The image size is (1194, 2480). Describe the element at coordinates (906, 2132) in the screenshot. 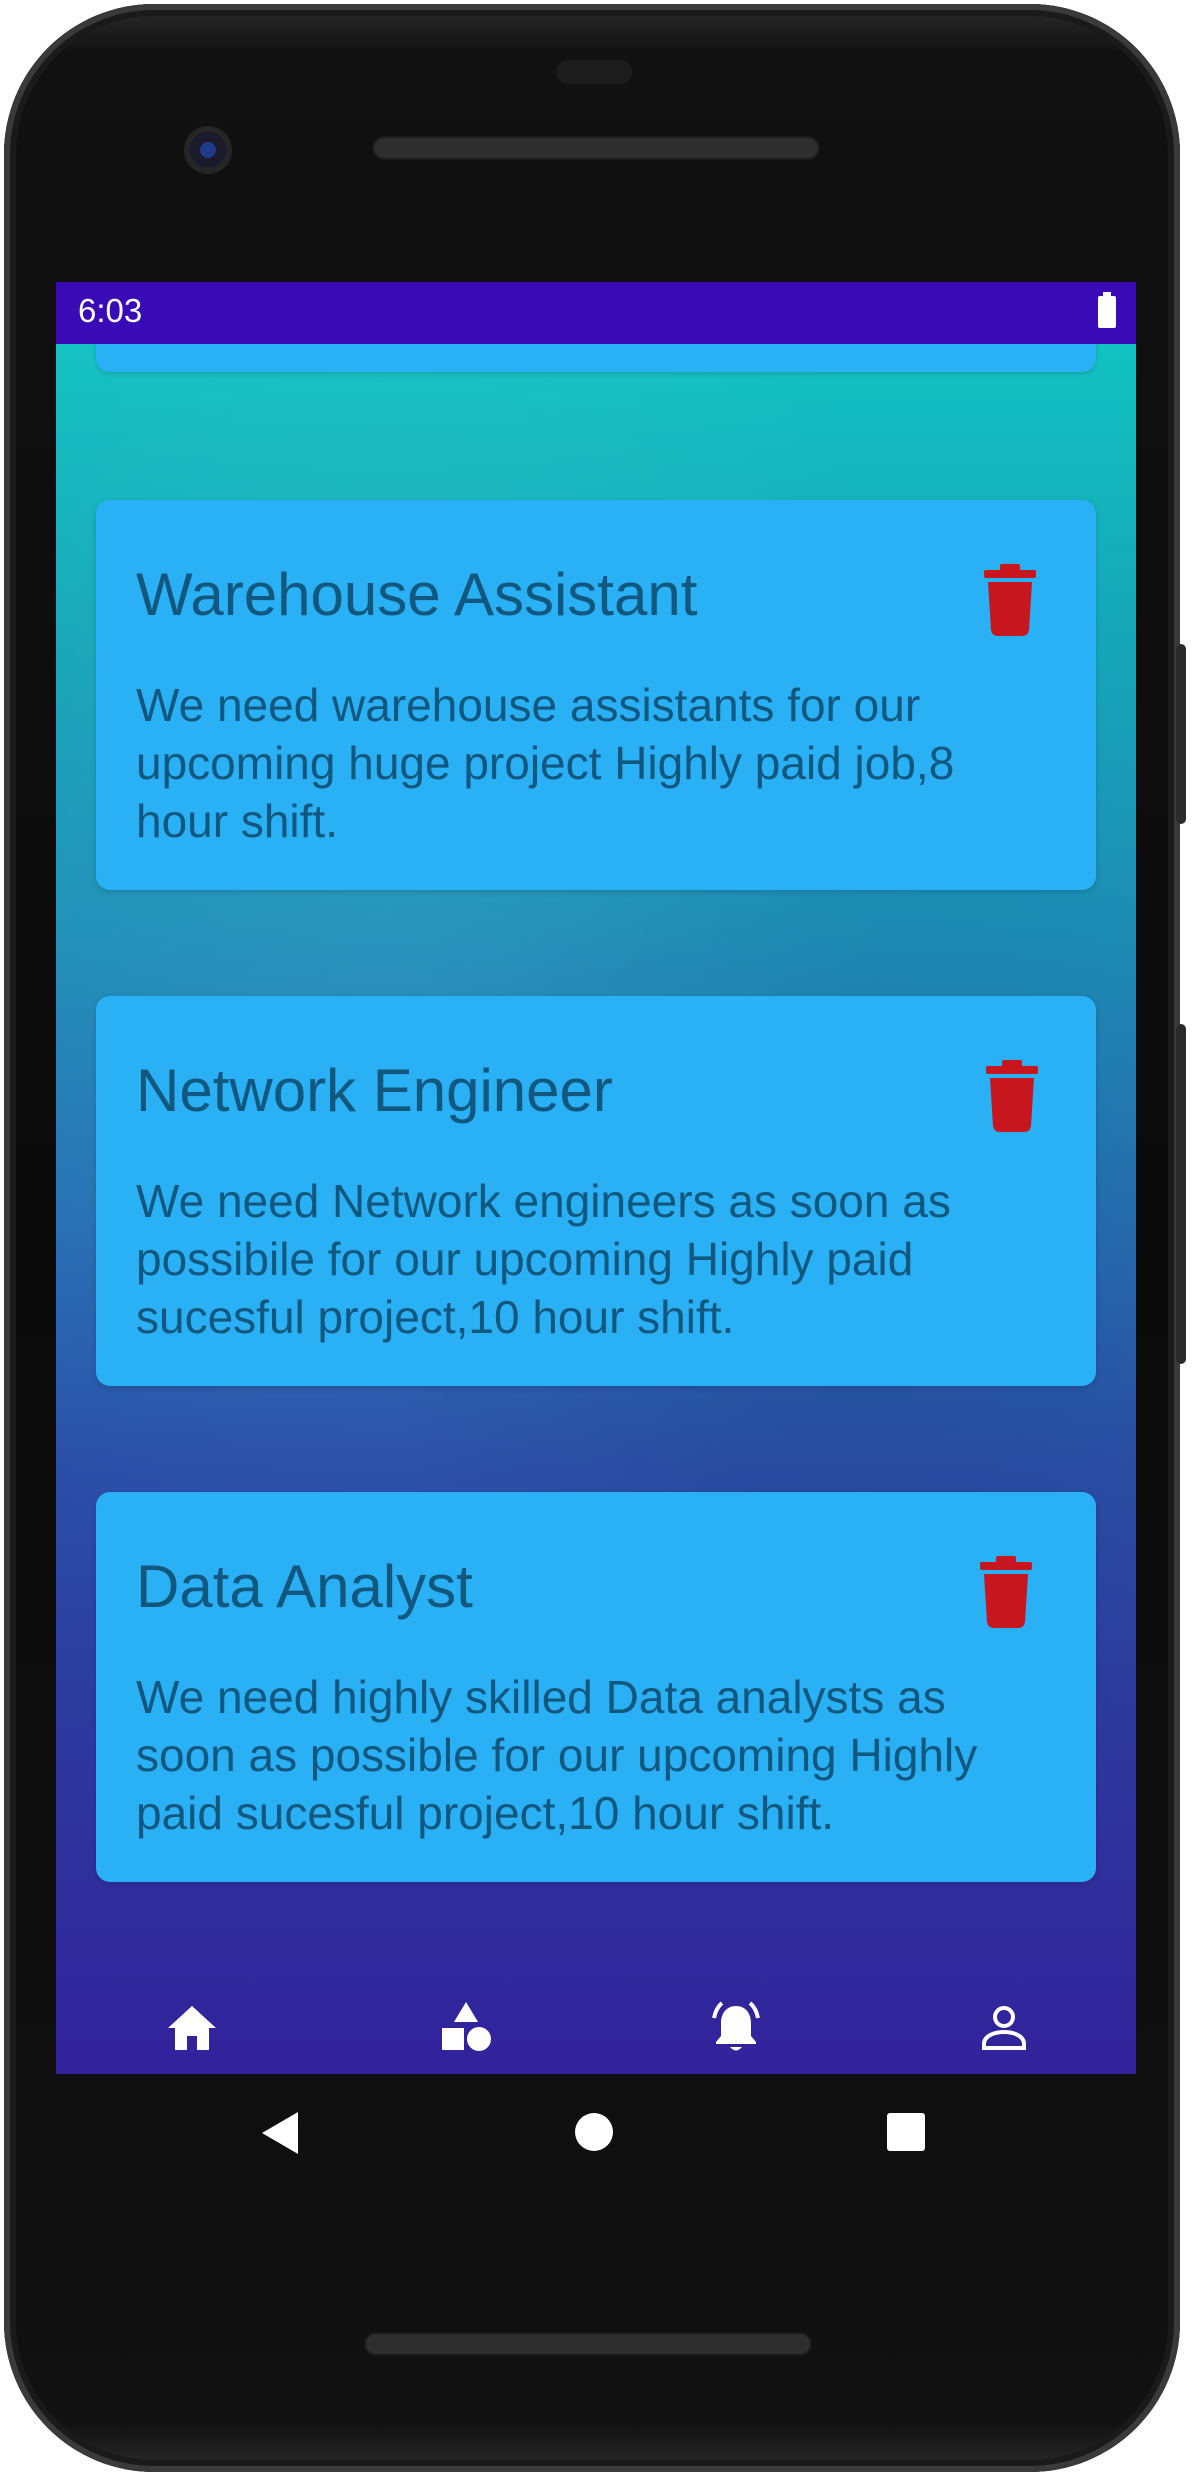

I see `recents-square-icon` at that location.